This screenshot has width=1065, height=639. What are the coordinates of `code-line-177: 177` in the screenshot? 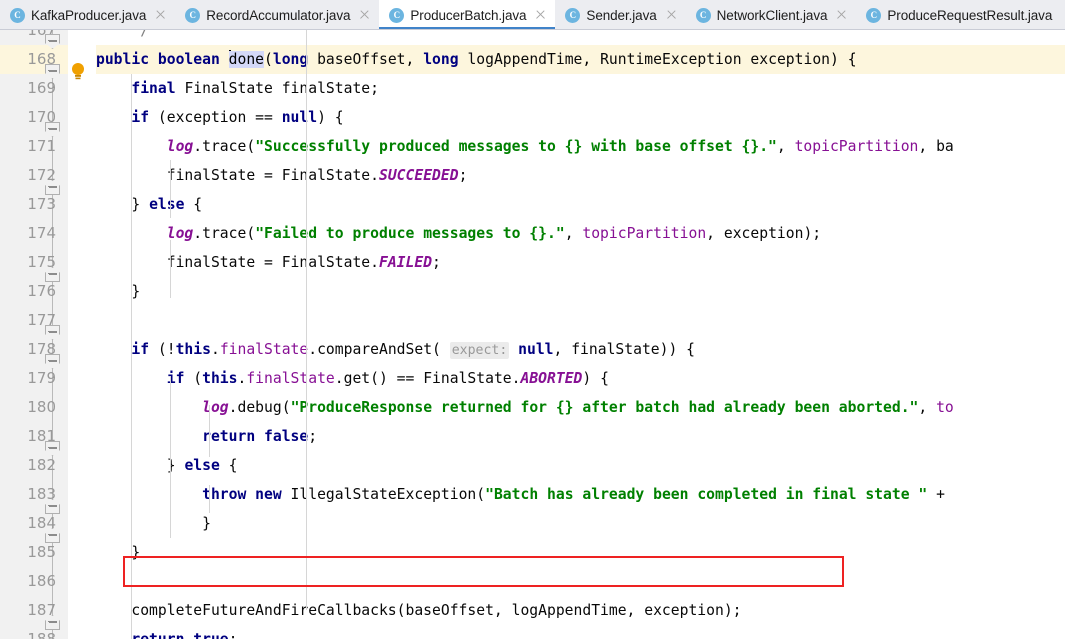 It's located at (532, 320).